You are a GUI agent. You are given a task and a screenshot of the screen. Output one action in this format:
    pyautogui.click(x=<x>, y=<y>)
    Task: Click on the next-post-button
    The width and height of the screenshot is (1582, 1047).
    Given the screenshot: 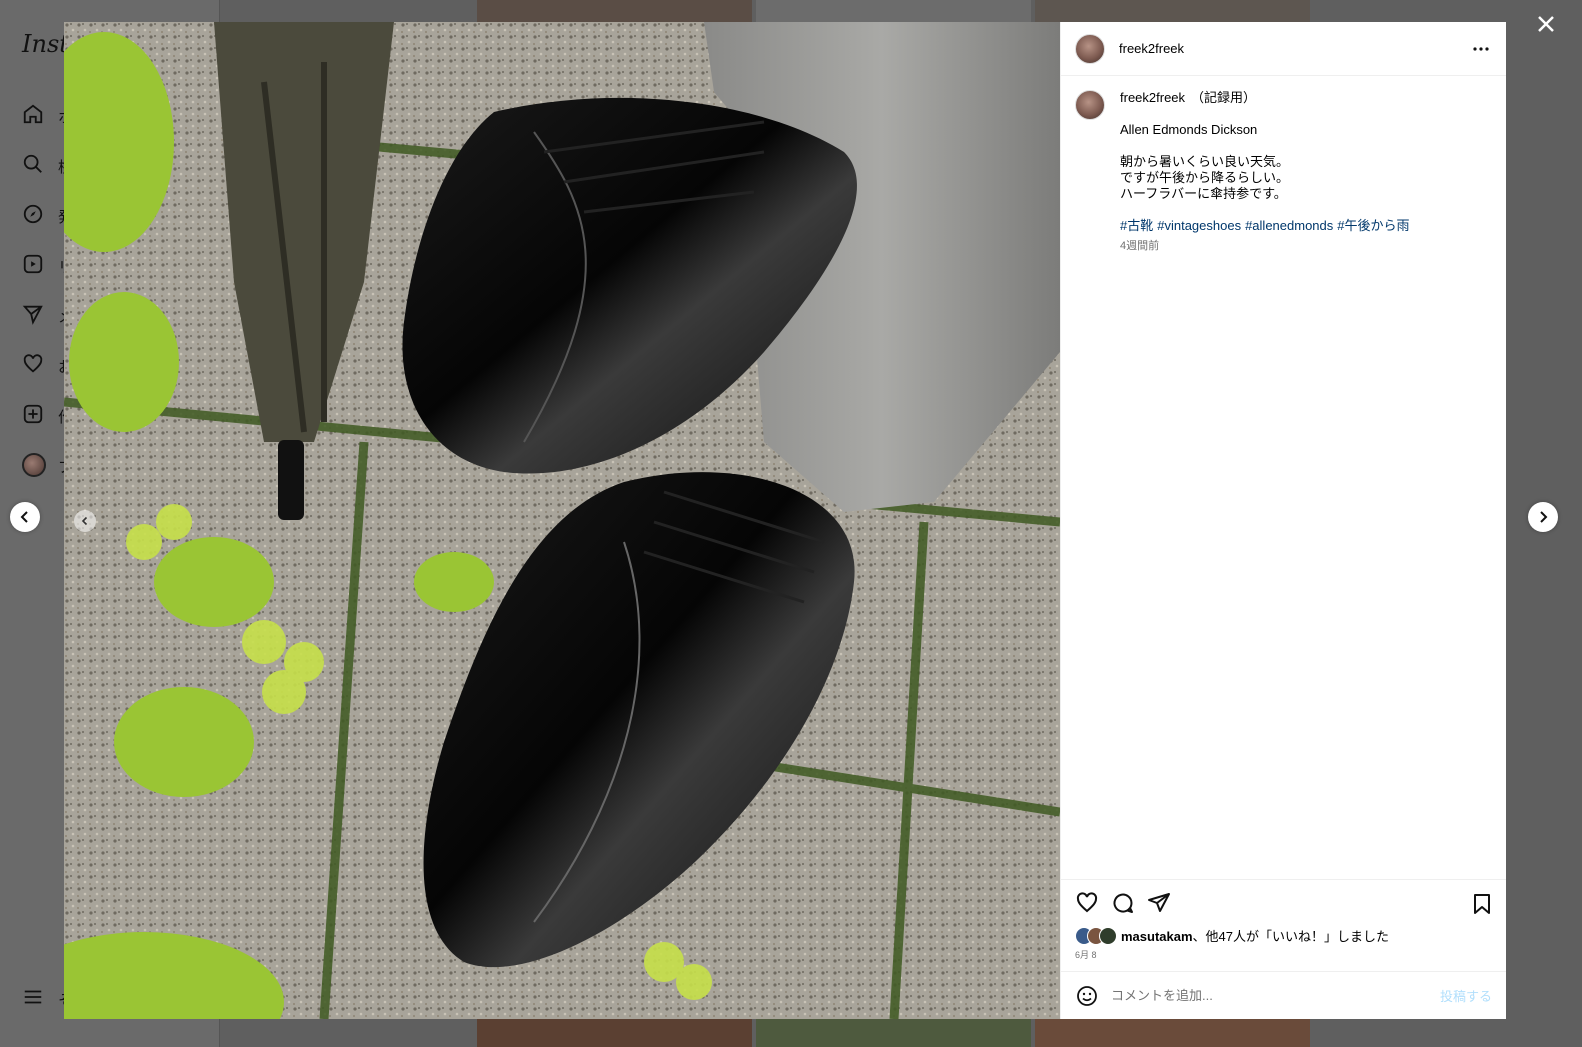 What is the action you would take?
    pyautogui.click(x=1543, y=517)
    